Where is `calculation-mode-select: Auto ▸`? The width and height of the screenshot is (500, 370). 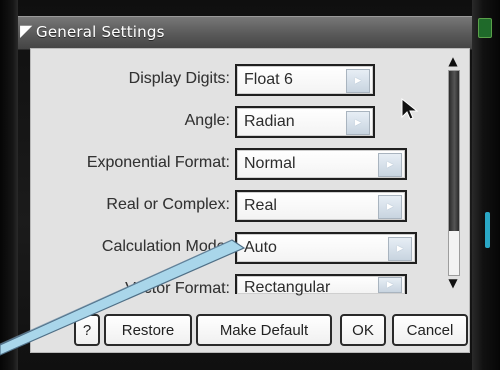 calculation-mode-select: Auto ▸ is located at coordinates (326, 248).